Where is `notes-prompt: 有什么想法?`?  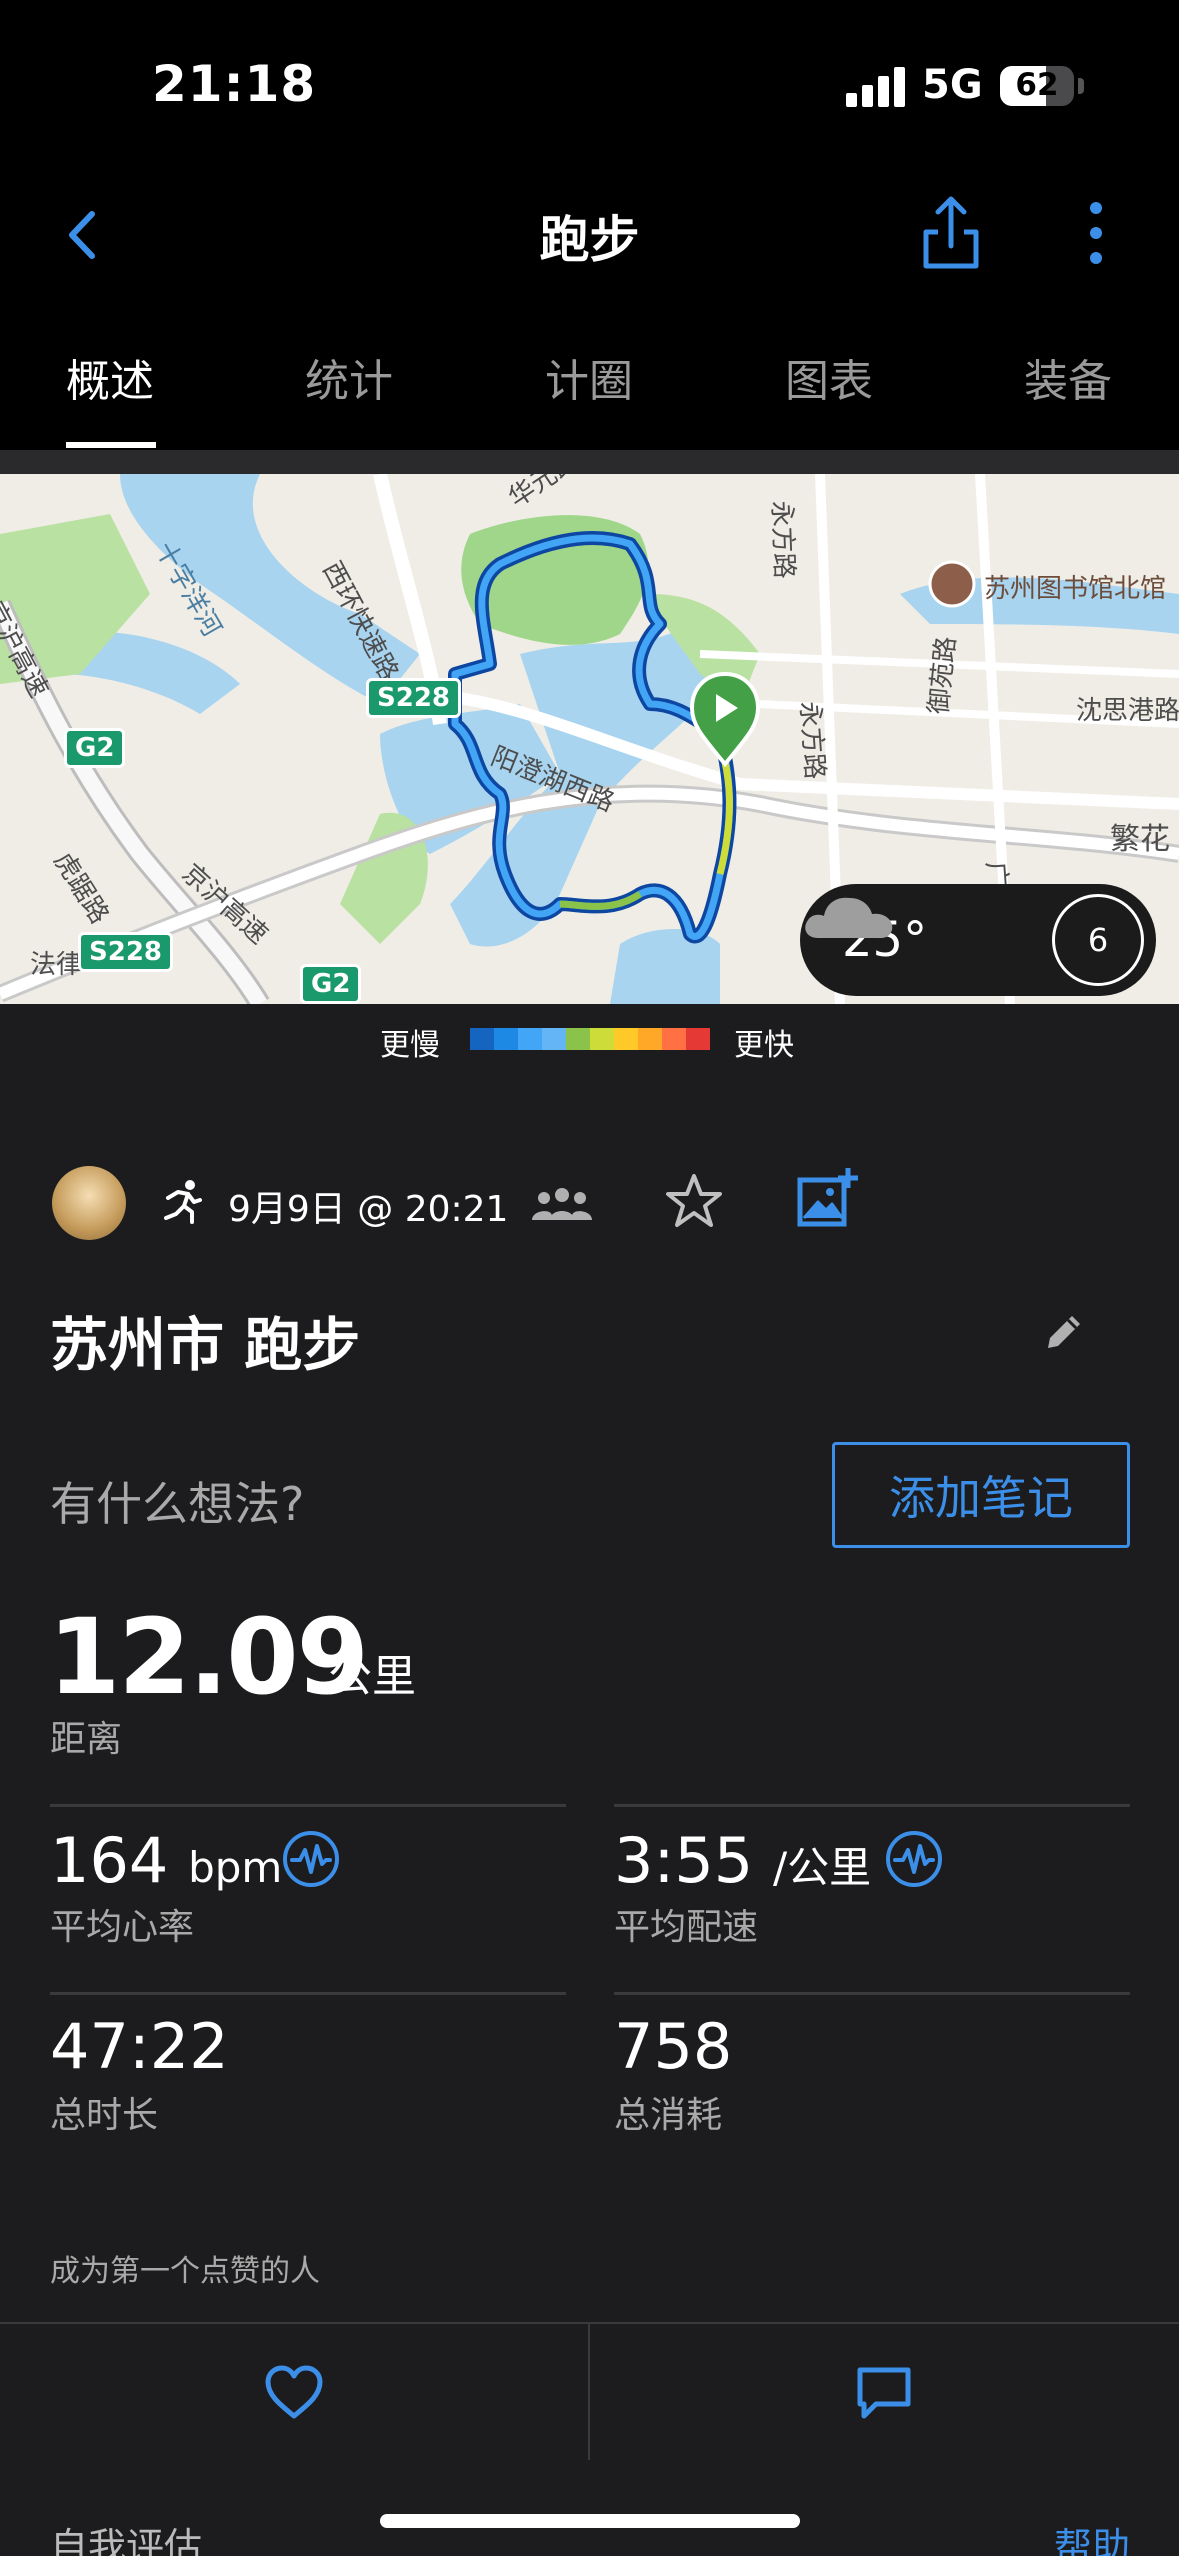 notes-prompt: 有什么想法? is located at coordinates (177, 1504).